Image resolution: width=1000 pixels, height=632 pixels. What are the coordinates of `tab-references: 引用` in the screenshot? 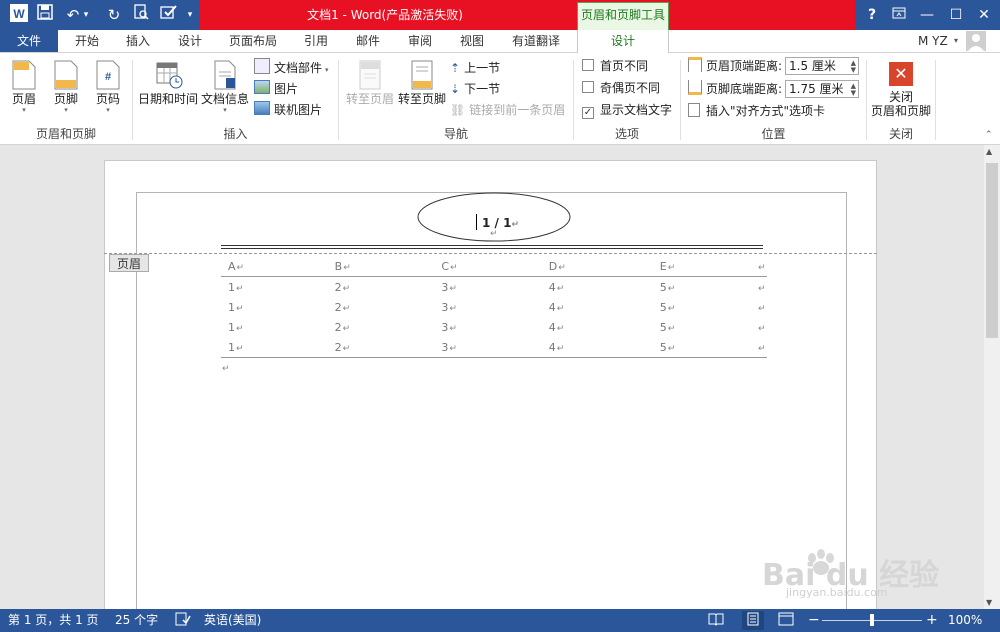 It's located at (316, 41).